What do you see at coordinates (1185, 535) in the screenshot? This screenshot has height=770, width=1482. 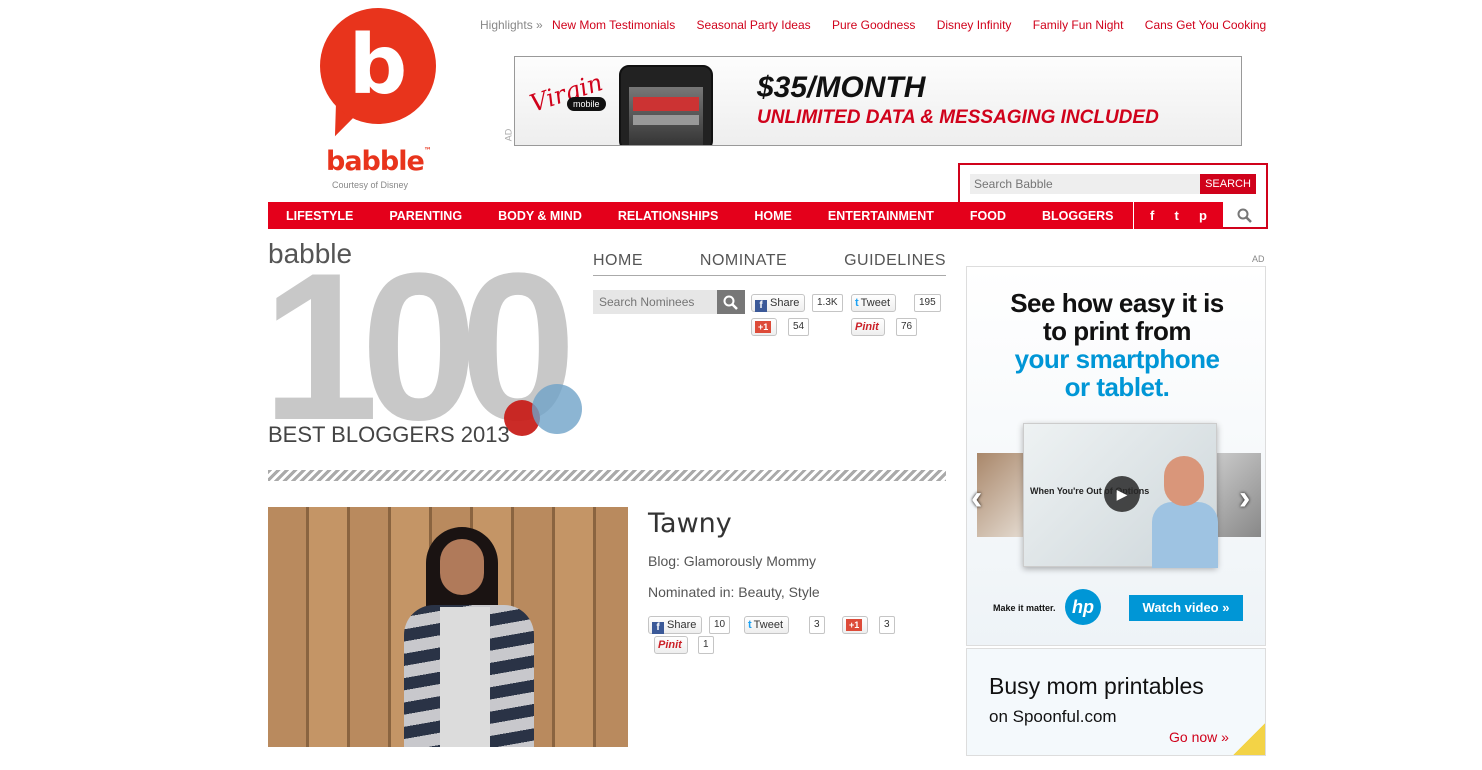 I see `presenter-body` at bounding box center [1185, 535].